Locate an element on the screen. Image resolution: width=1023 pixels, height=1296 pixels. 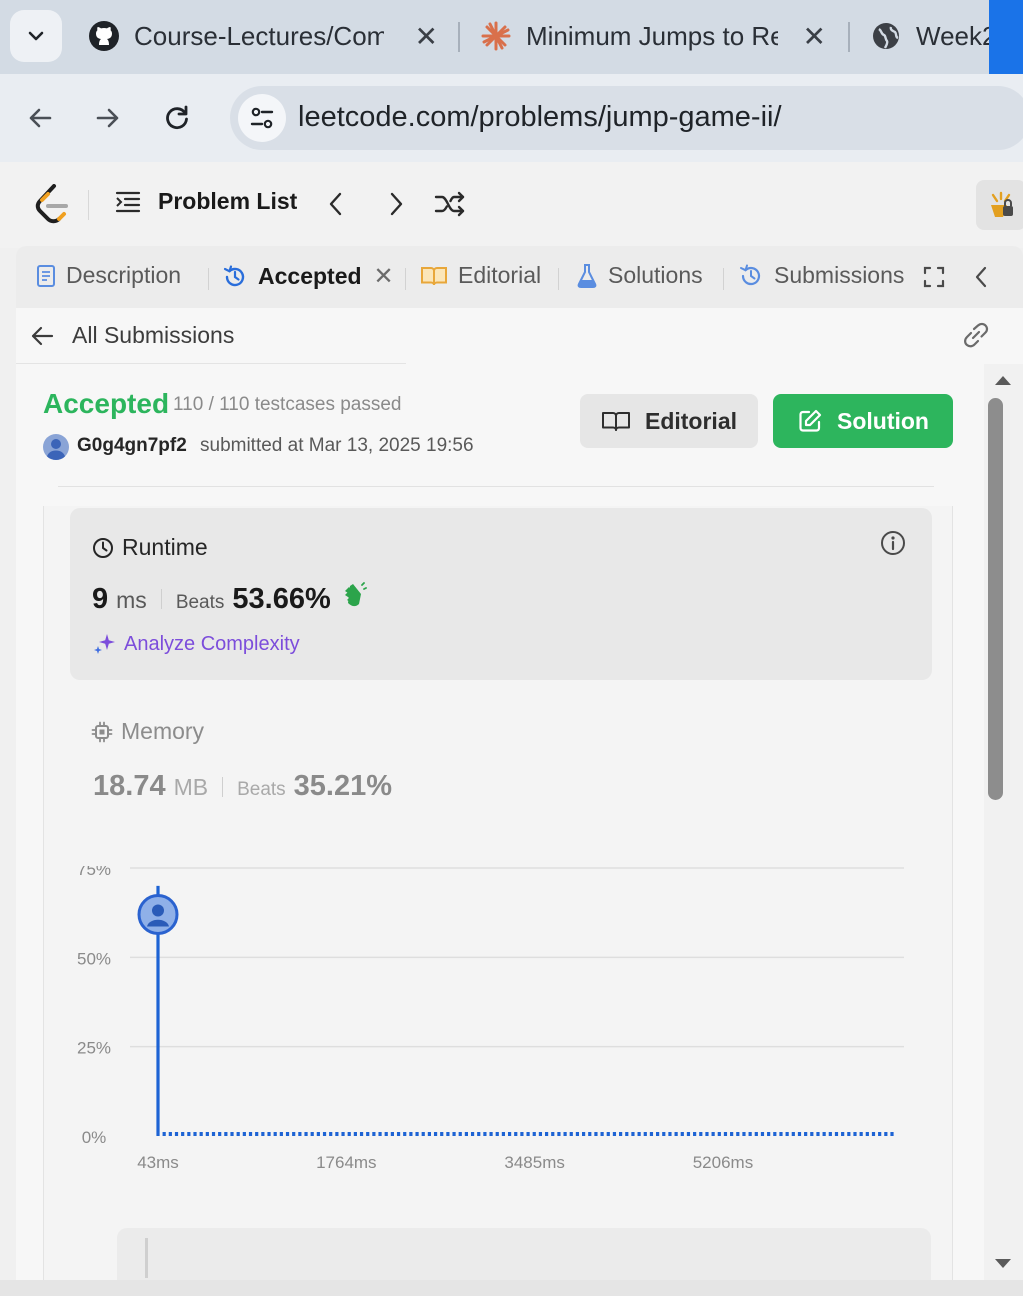
runtime-values: 9 ms Beats 53.66% is located at coordinates (229, 599).